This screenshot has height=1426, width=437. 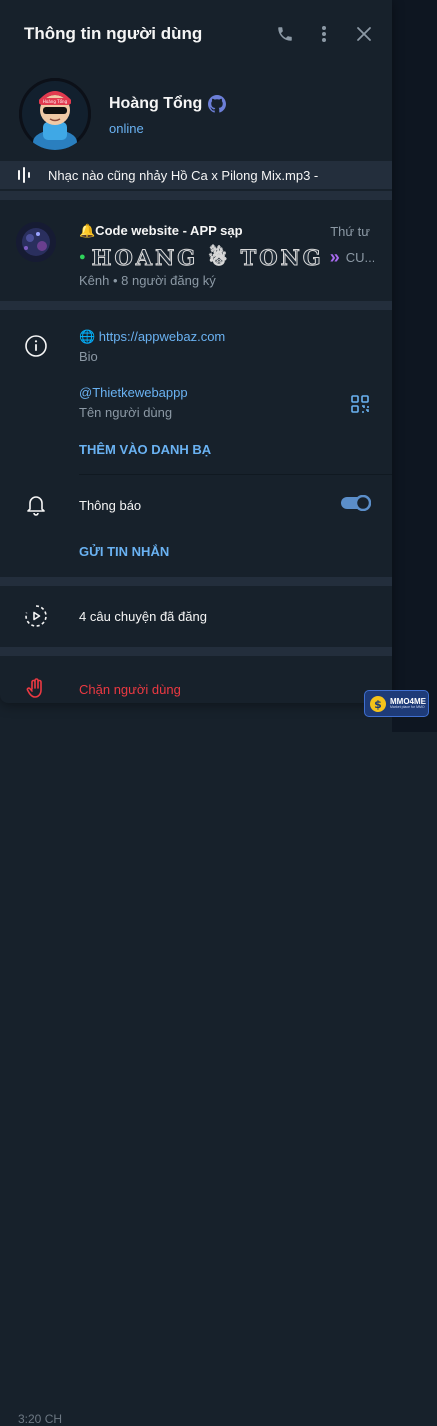 I want to click on avatar: Hoàng Tổng, so click(x=55, y=114).